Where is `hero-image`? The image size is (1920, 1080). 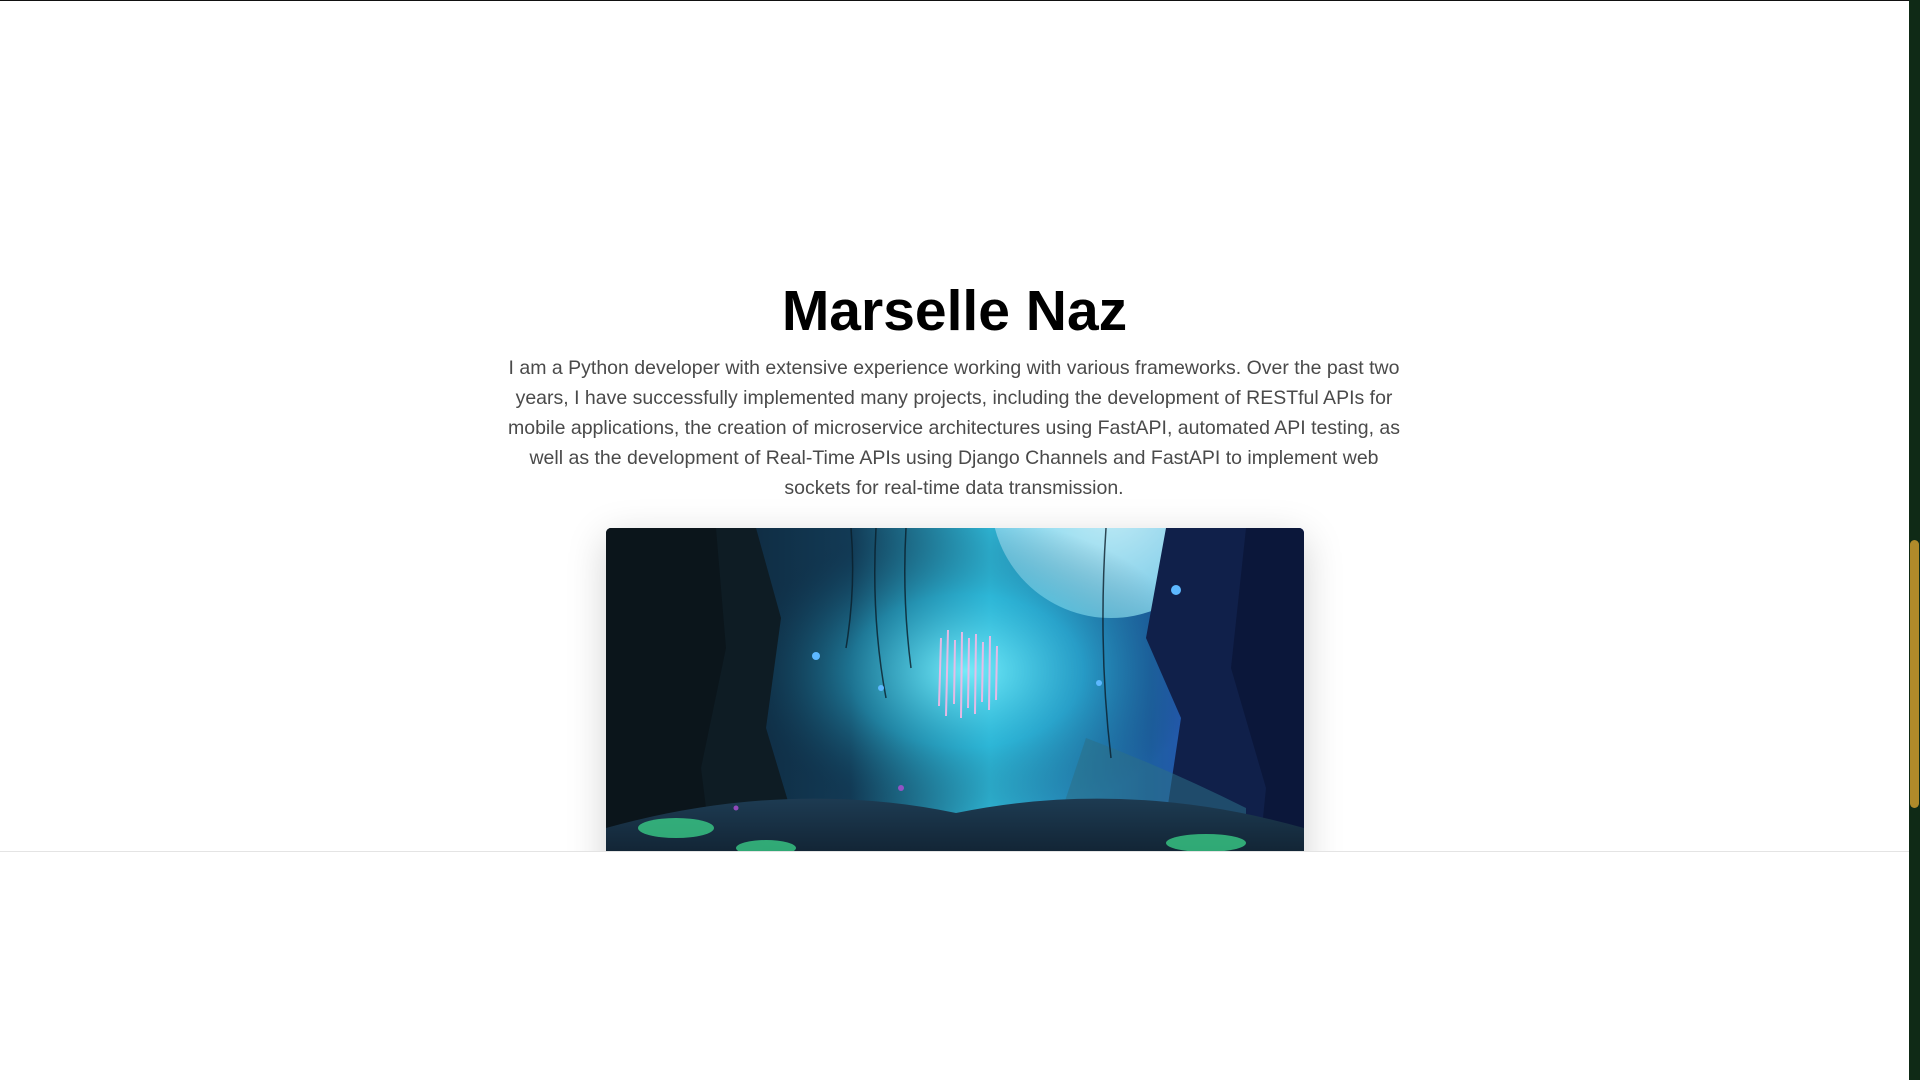 hero-image is located at coordinates (955, 689).